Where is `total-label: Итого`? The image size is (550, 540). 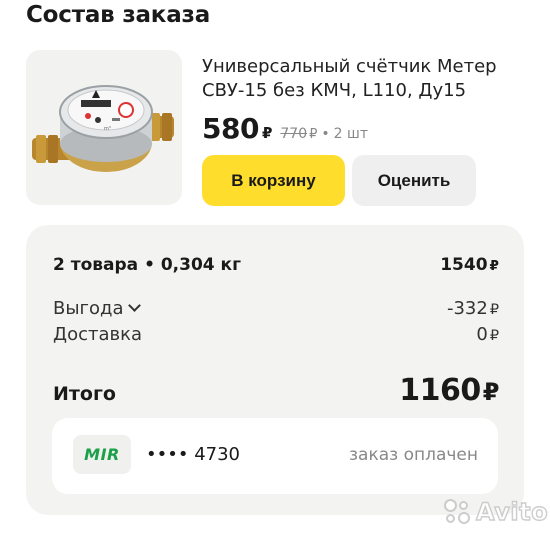
total-label: Итого is located at coordinates (84, 394).